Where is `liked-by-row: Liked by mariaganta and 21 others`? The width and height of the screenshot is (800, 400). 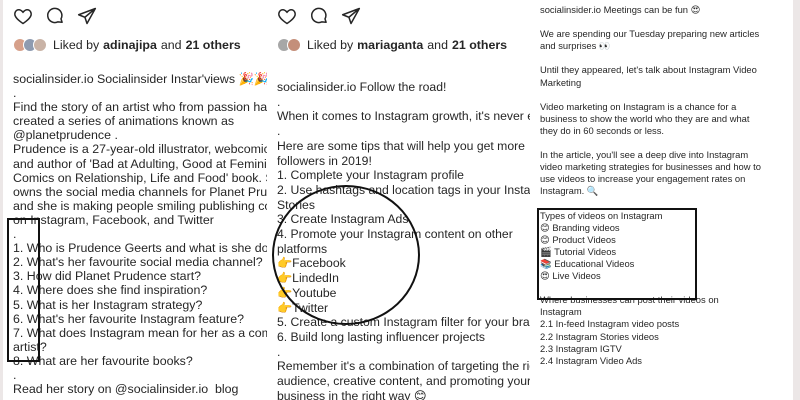 liked-by-row: Liked by mariaganta and 21 others is located at coordinates (394, 45).